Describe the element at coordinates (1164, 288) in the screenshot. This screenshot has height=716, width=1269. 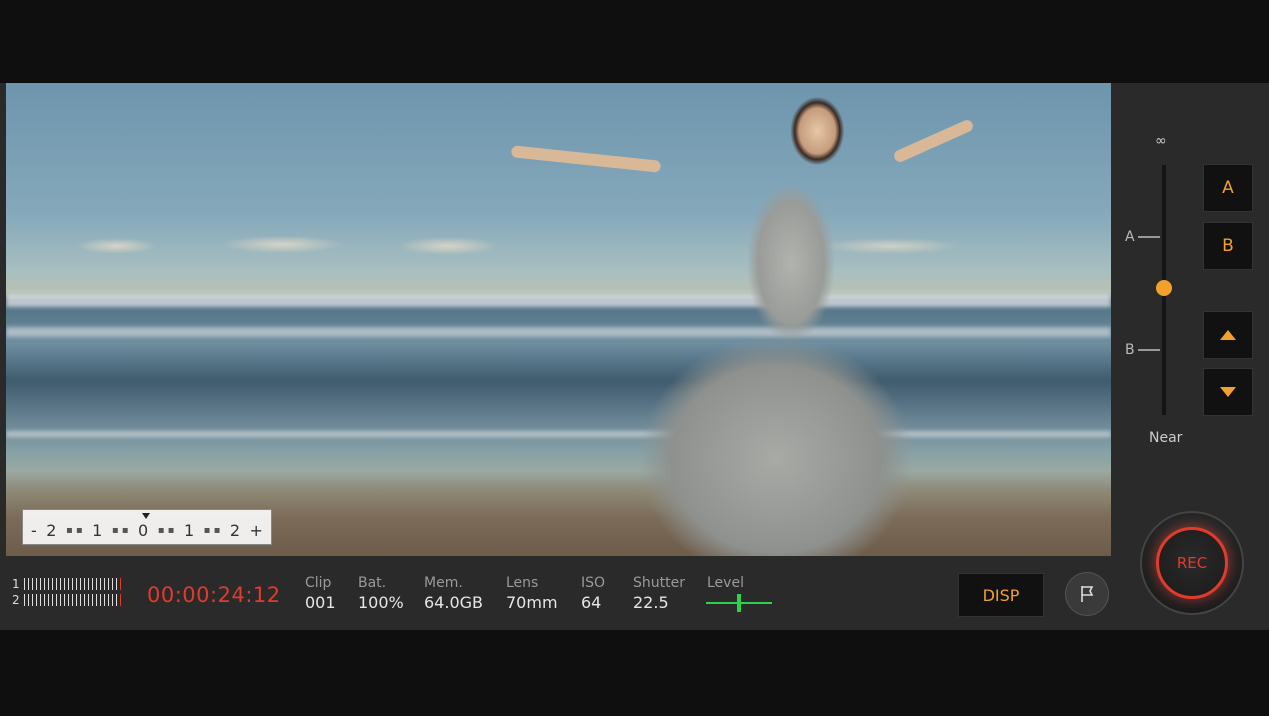
I see `focus-slider-knob` at that location.